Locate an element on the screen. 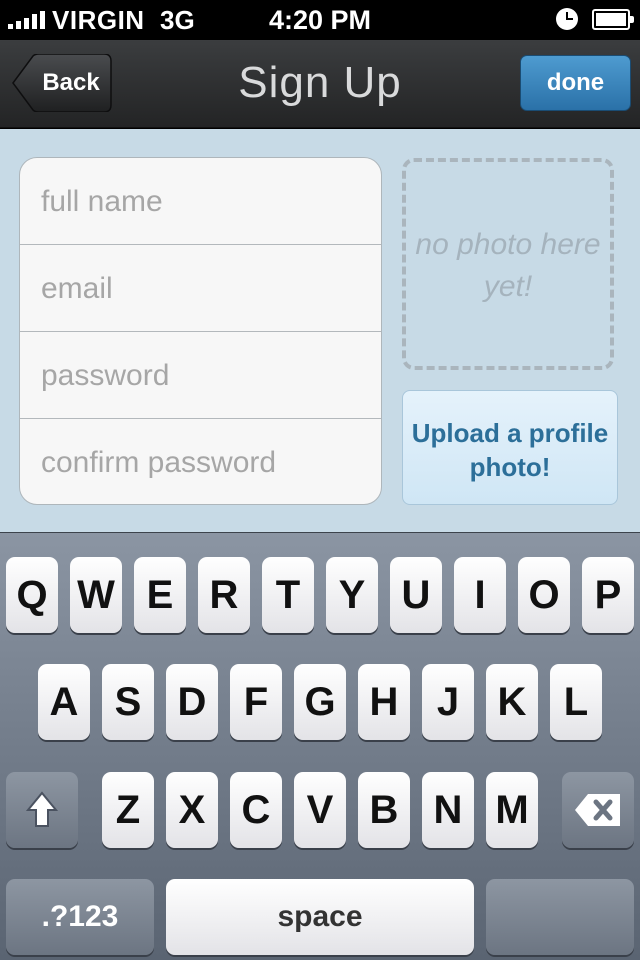  key-h: H is located at coordinates (384, 702).